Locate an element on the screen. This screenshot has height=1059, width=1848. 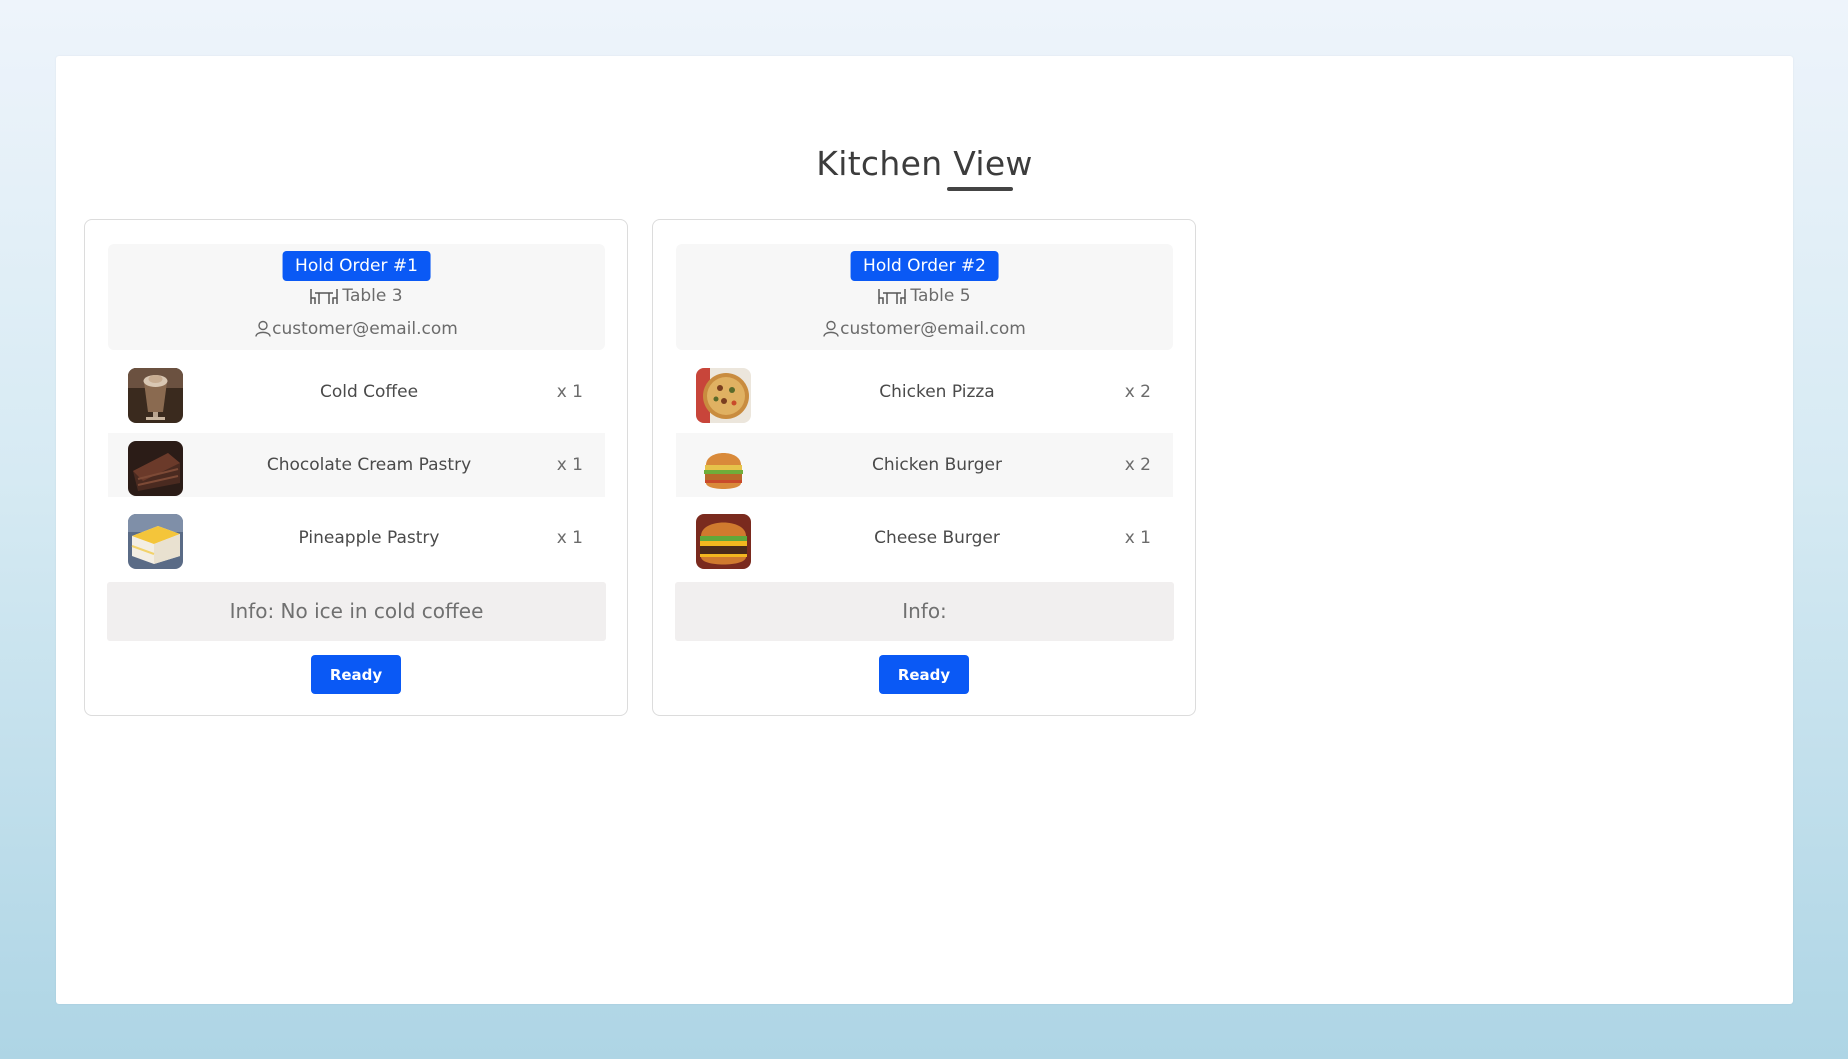
order-card: Hold Order #1 Table 3 customer@email.com is located at coordinates (356, 467).